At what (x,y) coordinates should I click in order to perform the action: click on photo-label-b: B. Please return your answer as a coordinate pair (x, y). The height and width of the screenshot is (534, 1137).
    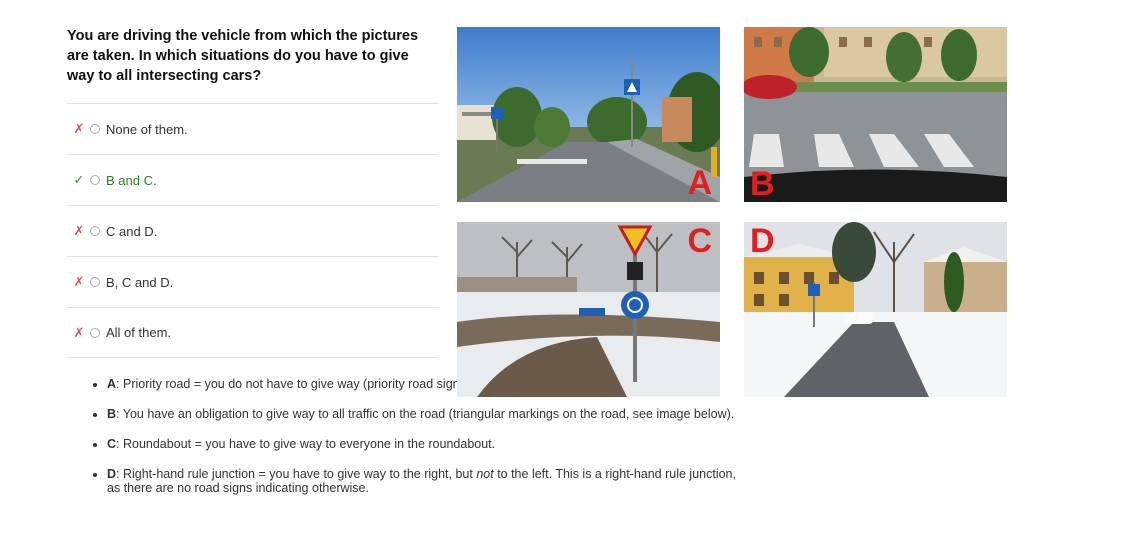
    Looking at the image, I should click on (762, 183).